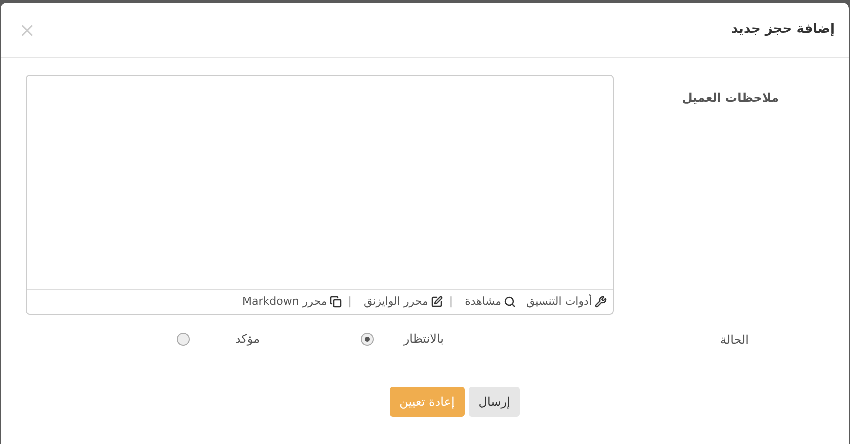 The width and height of the screenshot is (850, 444). What do you see at coordinates (494, 402) in the screenshot?
I see `submit-button: إرسال` at bounding box center [494, 402].